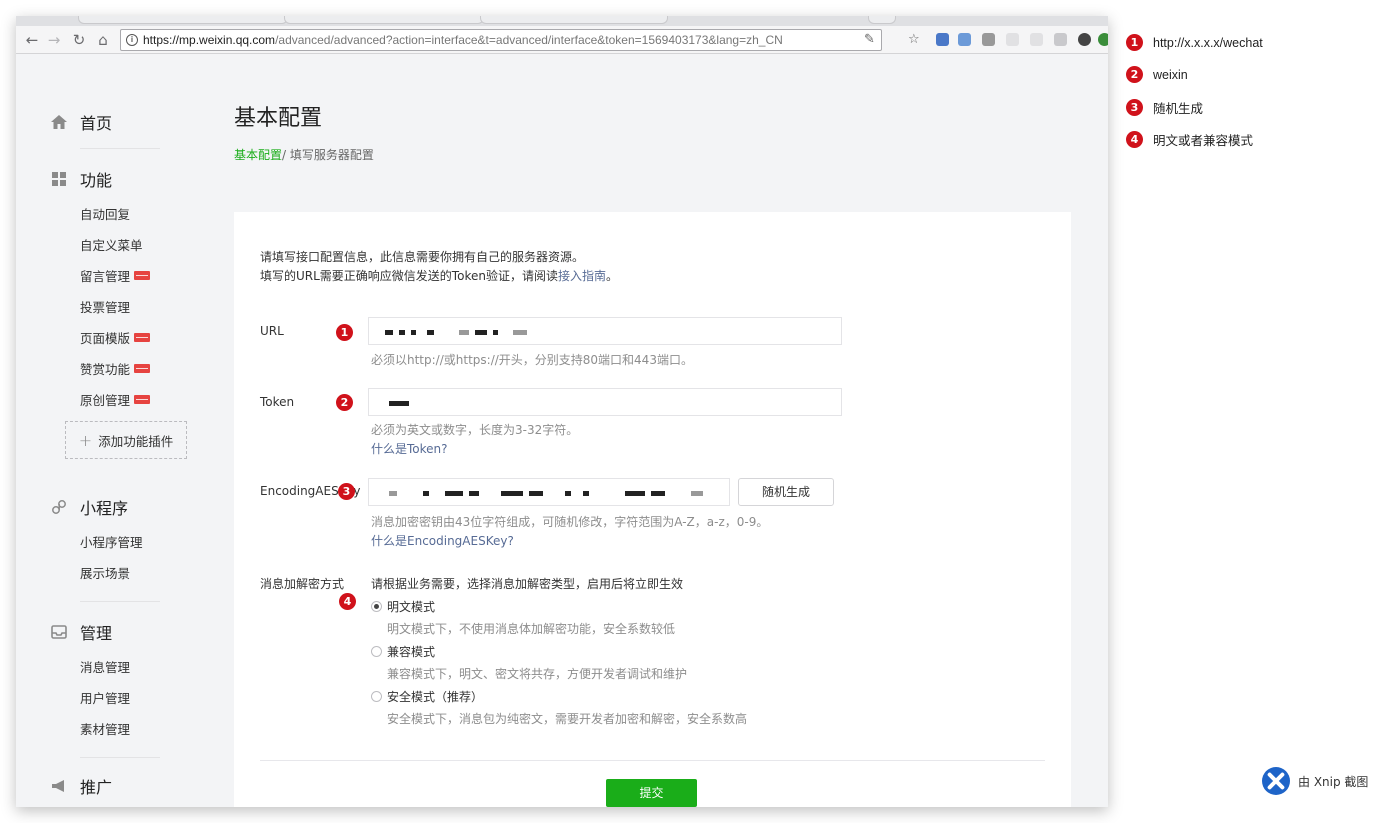 The width and height of the screenshot is (1400, 823). I want to click on legend-marker: 2, so click(1134, 74).